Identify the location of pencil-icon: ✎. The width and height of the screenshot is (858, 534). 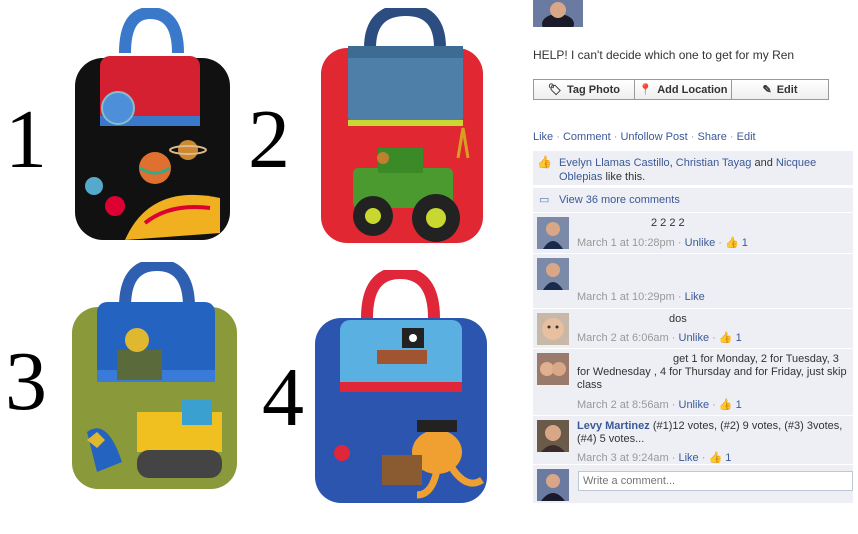
(767, 90).